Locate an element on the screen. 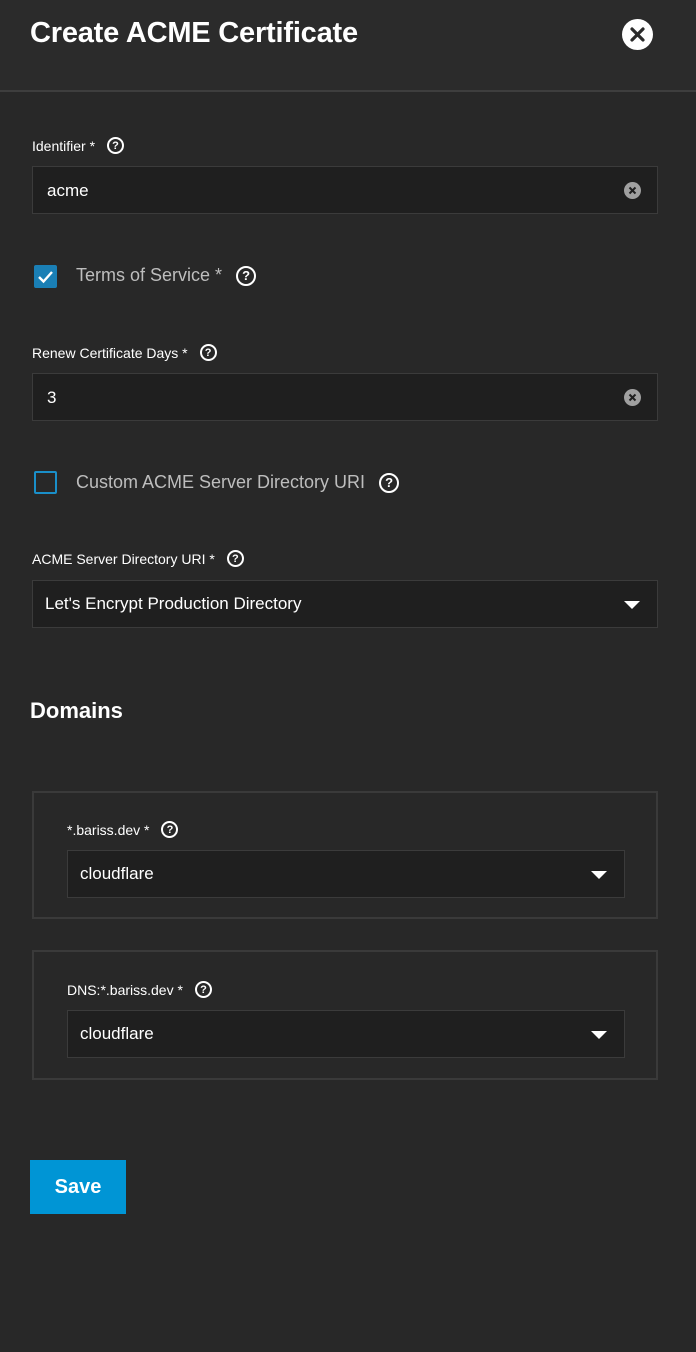  domain-card: *.bariss.dev * ? cloudflare is located at coordinates (345, 855).